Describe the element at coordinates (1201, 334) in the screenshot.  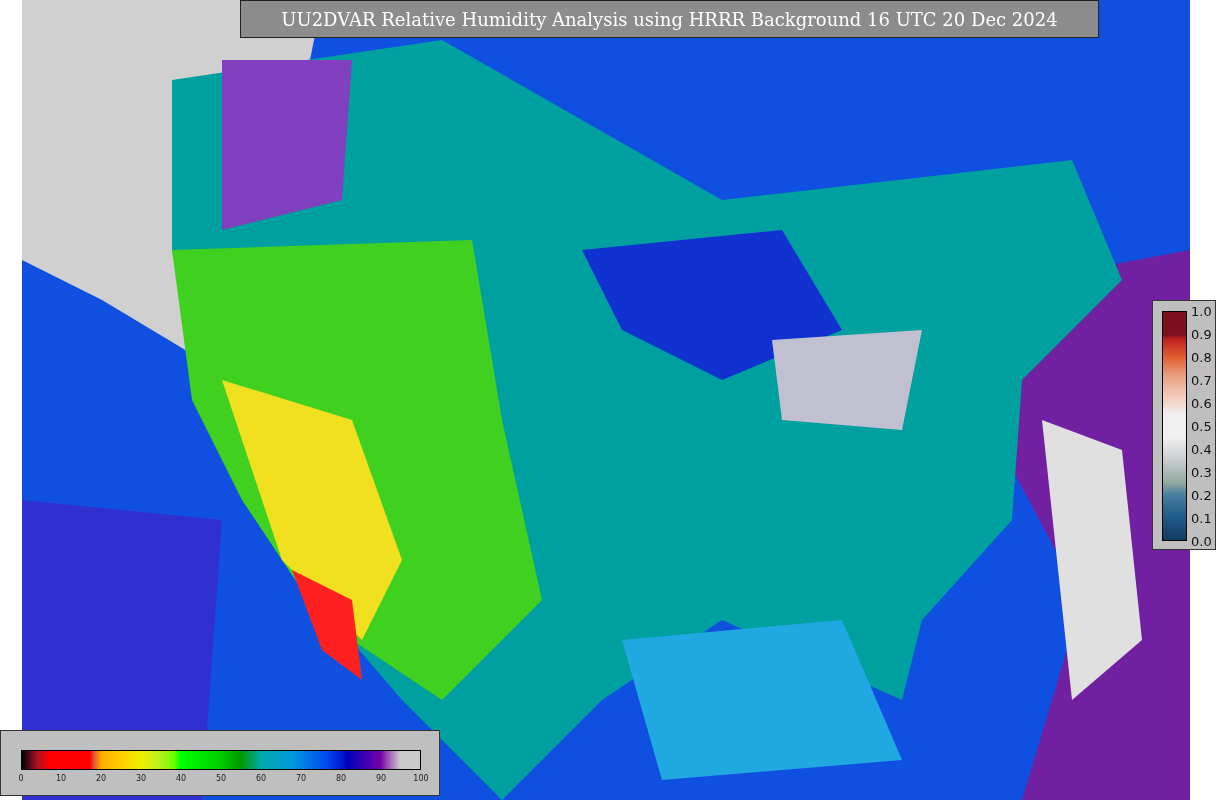
I see `tick-label: 0.9` at that location.